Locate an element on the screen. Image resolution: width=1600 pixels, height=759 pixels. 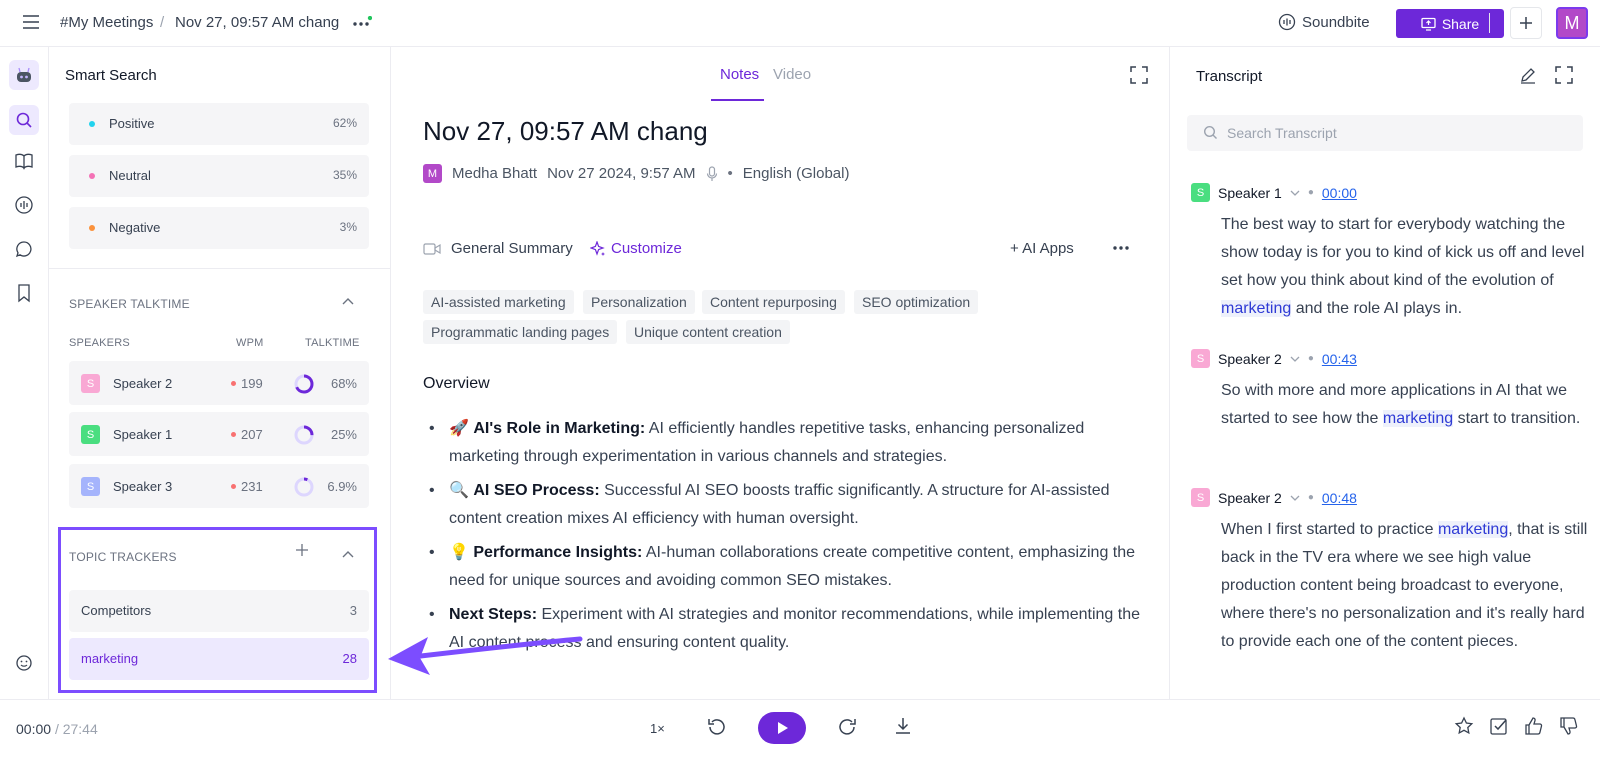
speaker-badge: S is located at coordinates (90, 434).